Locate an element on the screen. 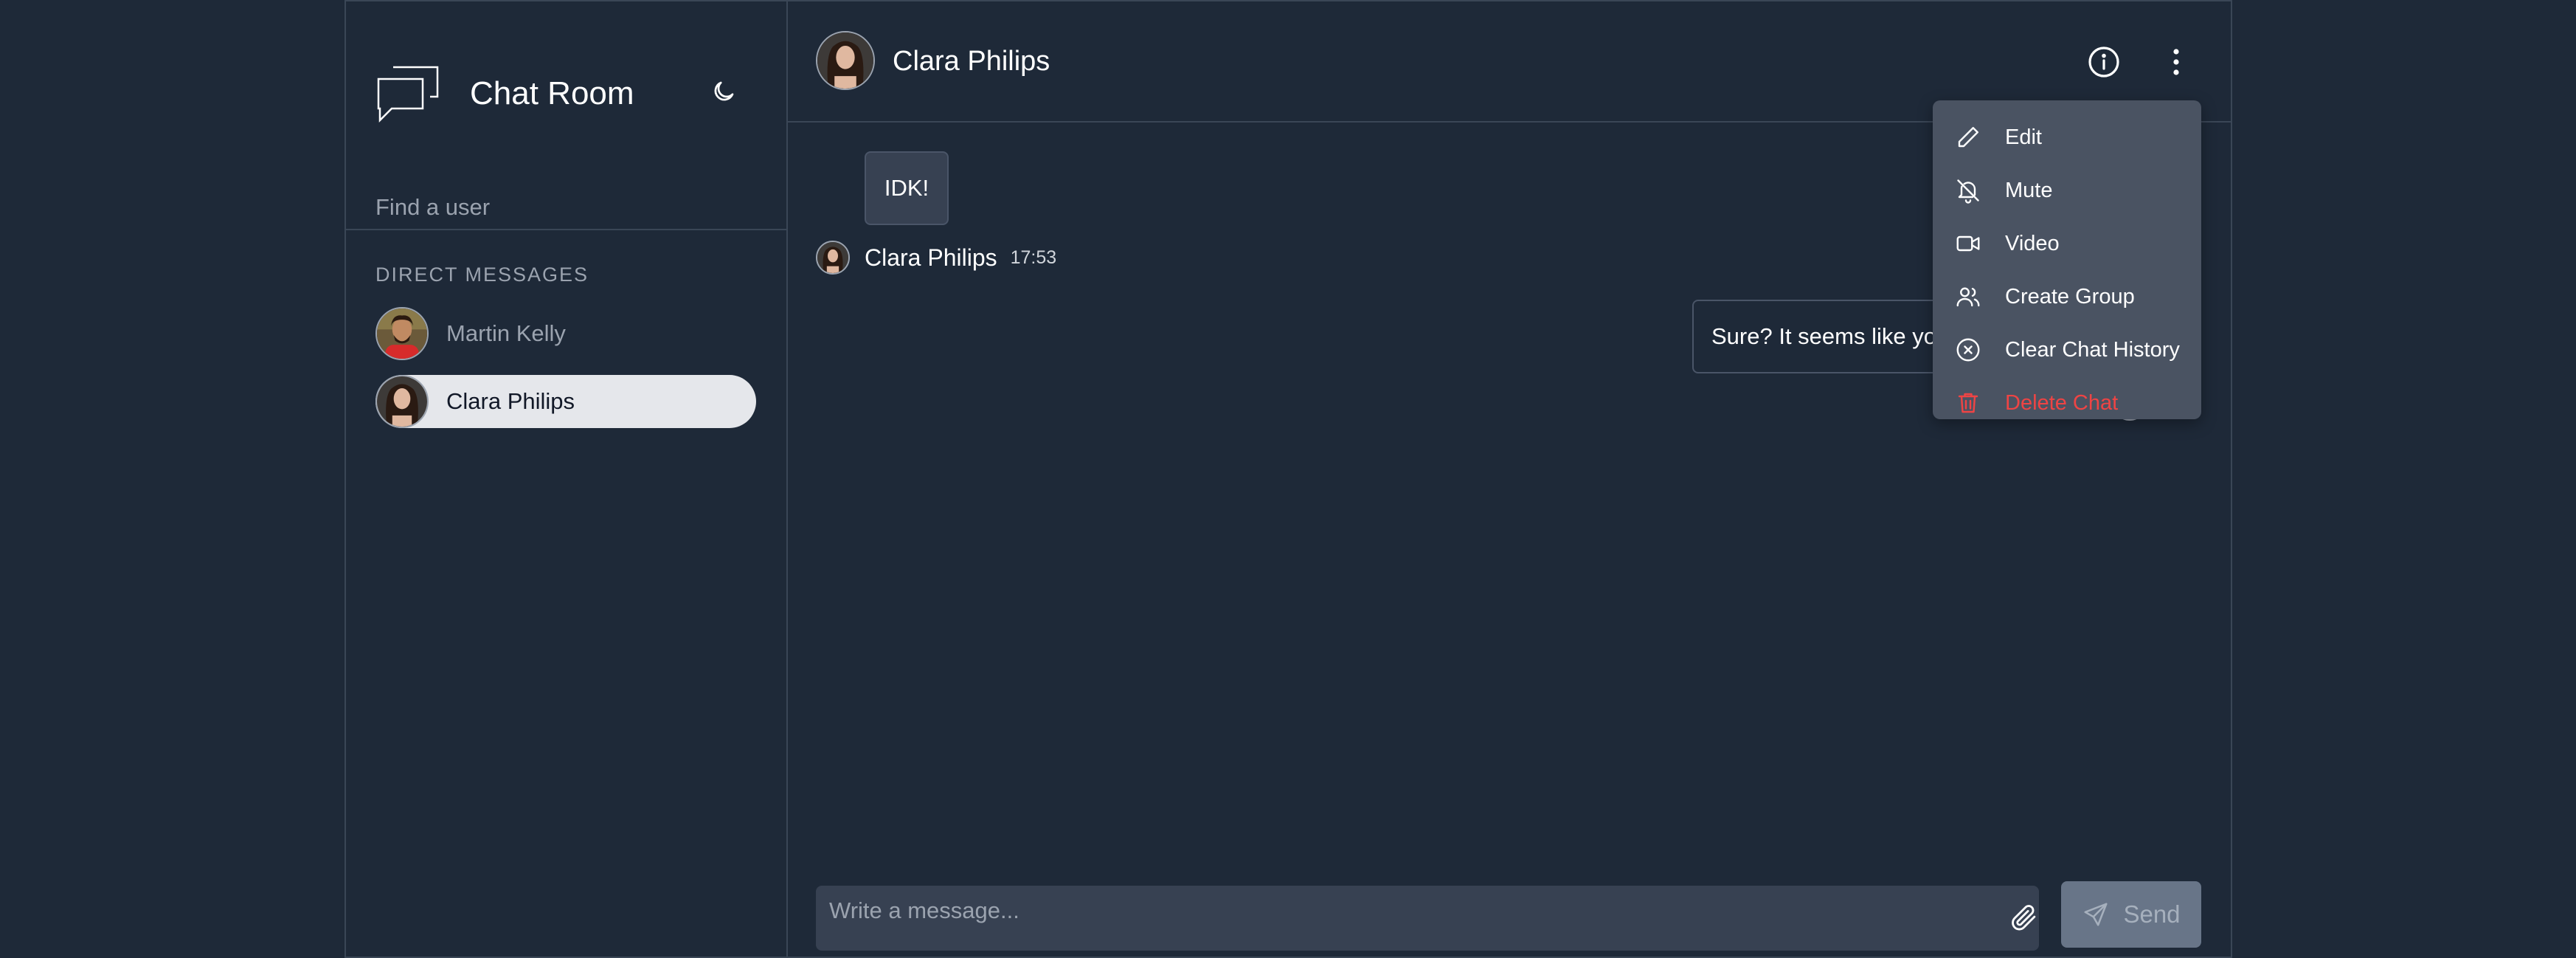 This screenshot has height=958, width=2576. user-name: Clara Philips is located at coordinates (511, 401).